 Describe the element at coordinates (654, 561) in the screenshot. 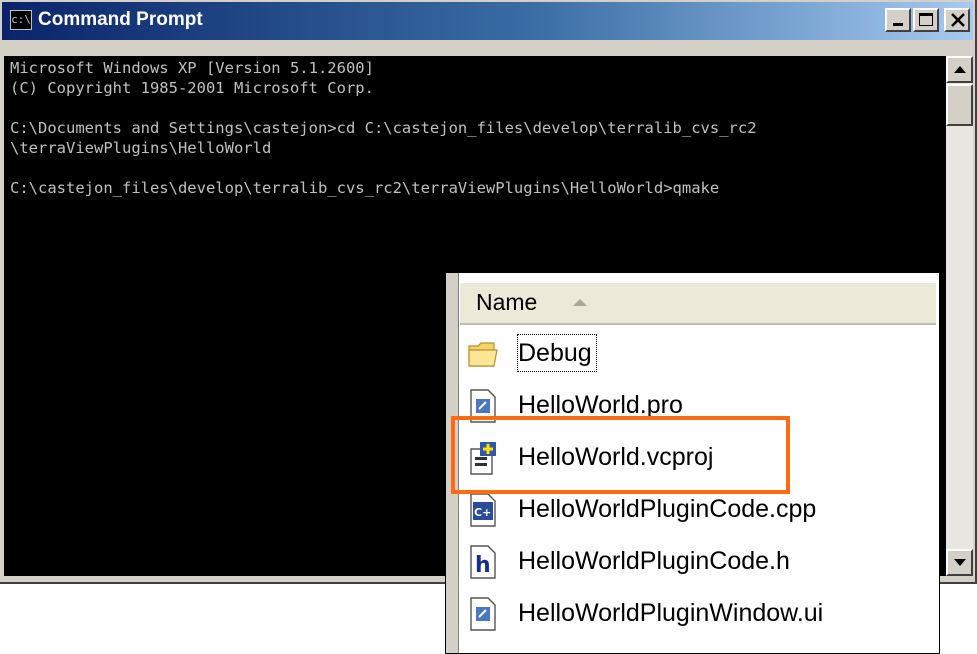

I see `file-name: HelloWorldPluginCode.h` at that location.